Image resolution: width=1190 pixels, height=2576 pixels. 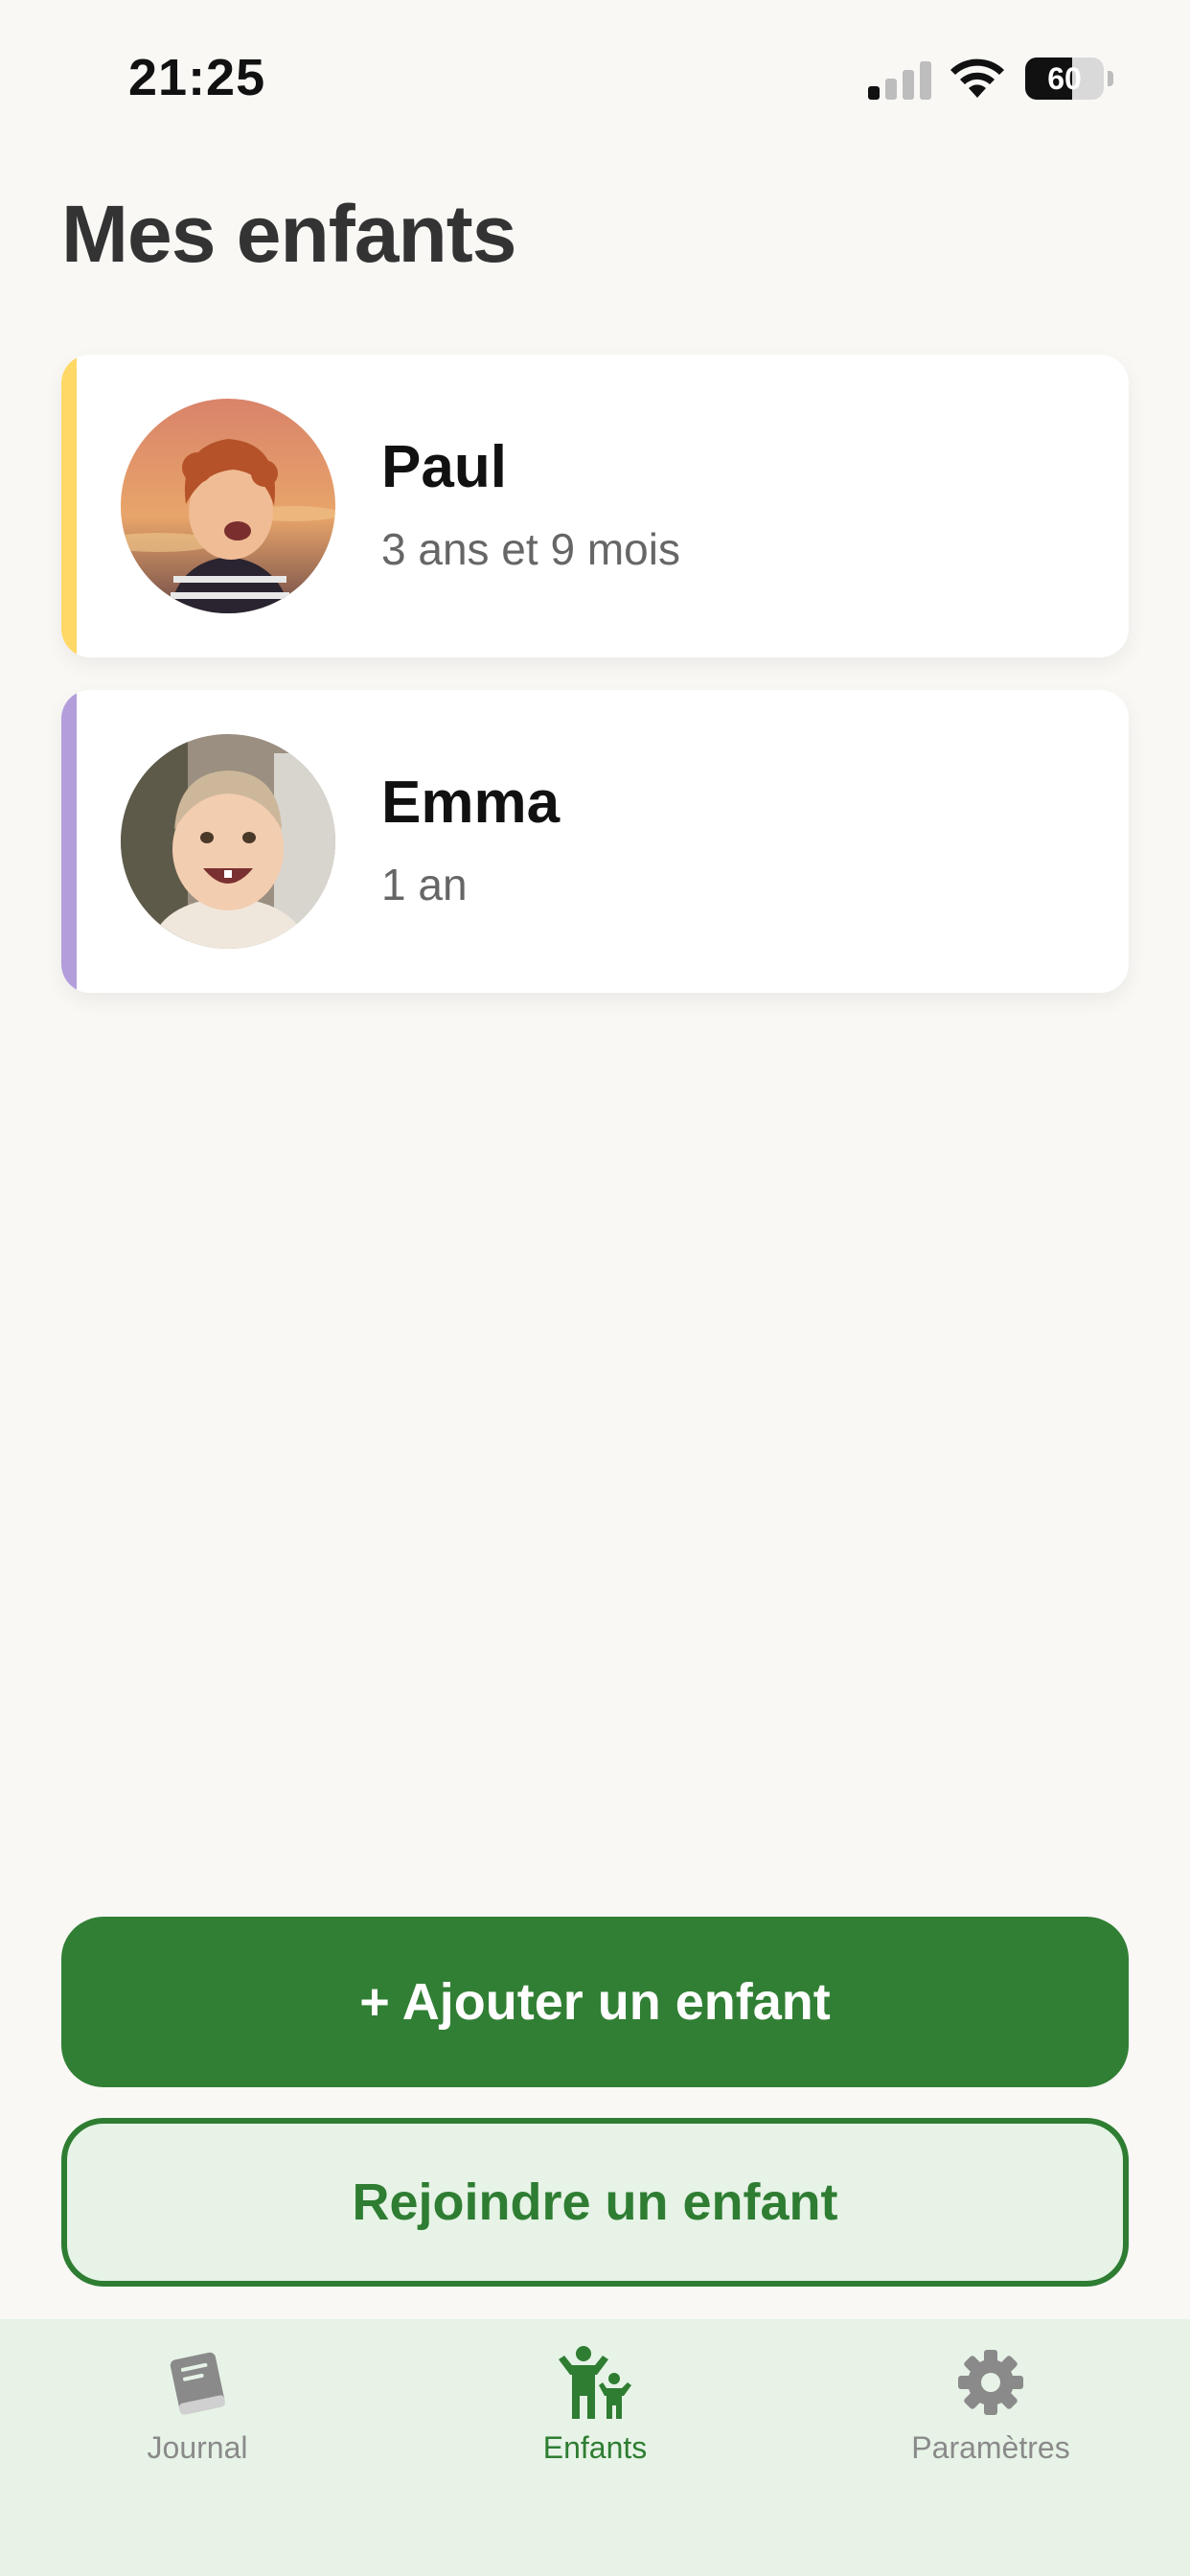 I want to click on join-child-button: Rejoindre un enfant, so click(x=595, y=2202).